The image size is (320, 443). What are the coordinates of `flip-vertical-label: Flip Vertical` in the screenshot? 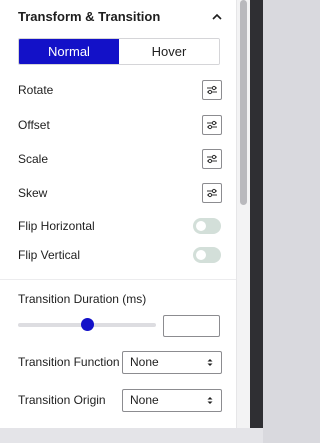 It's located at (49, 255).